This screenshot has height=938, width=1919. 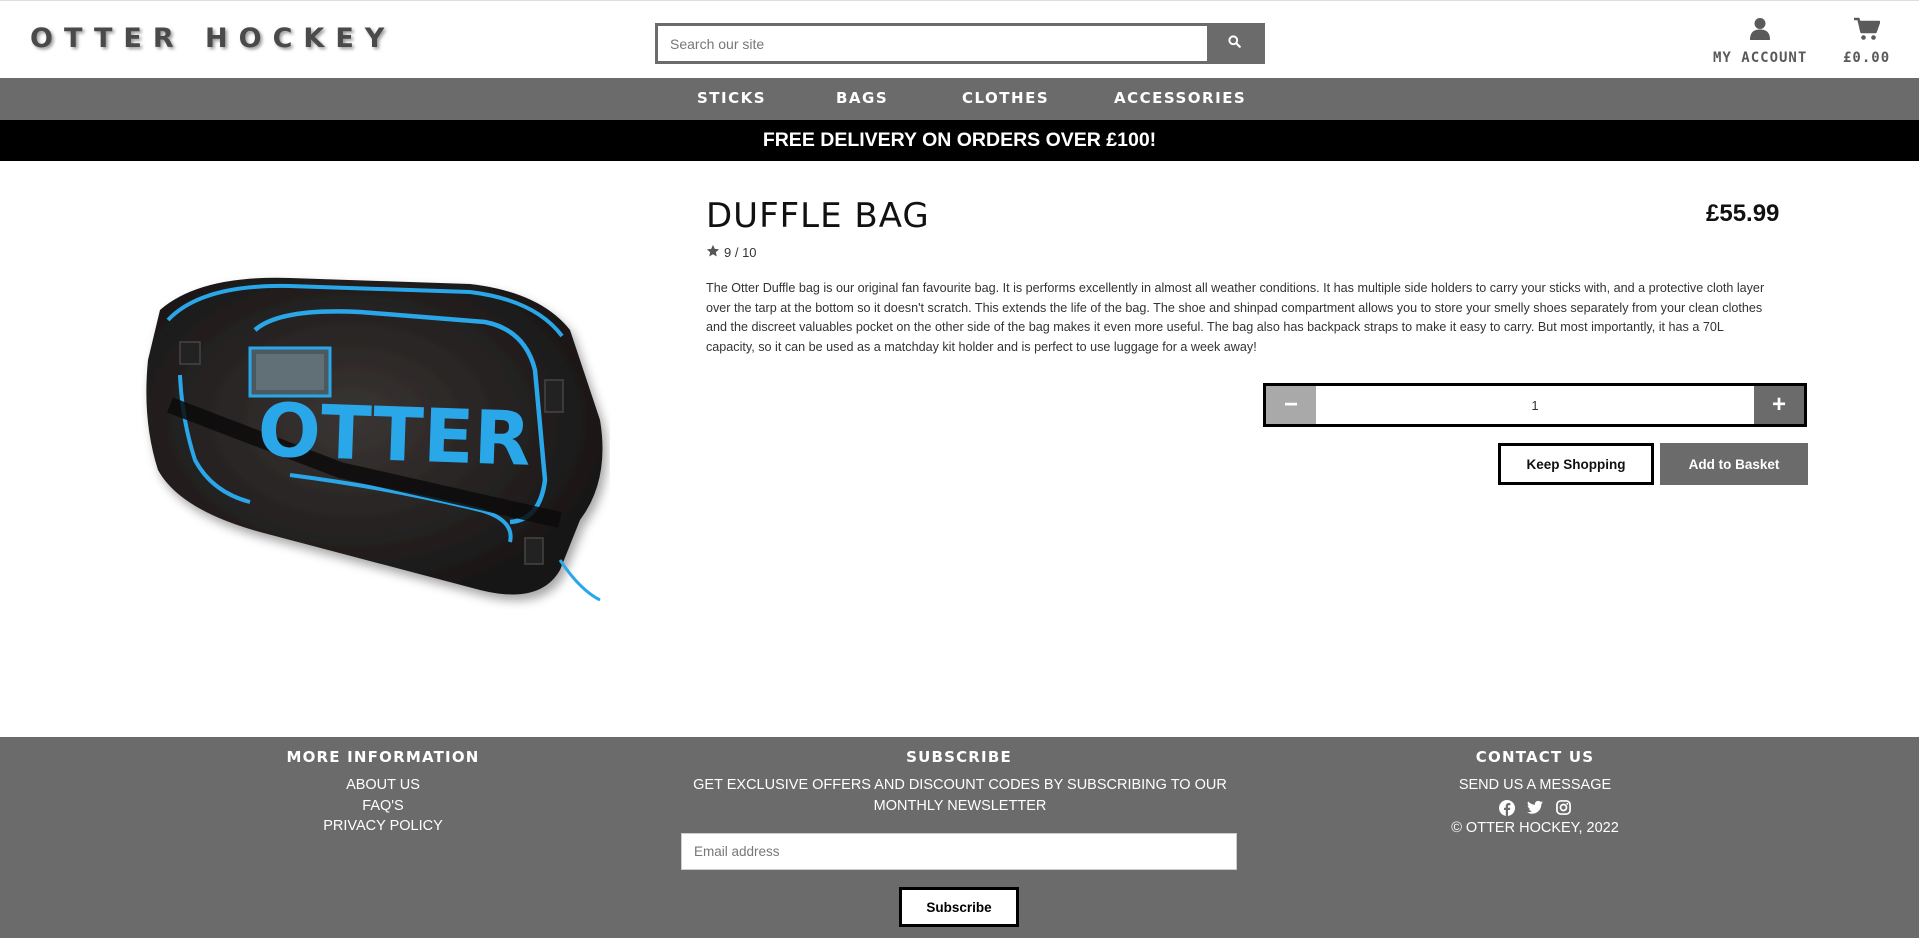 What do you see at coordinates (394, 434) in the screenshot?
I see `bag-logo-text: OTTER` at bounding box center [394, 434].